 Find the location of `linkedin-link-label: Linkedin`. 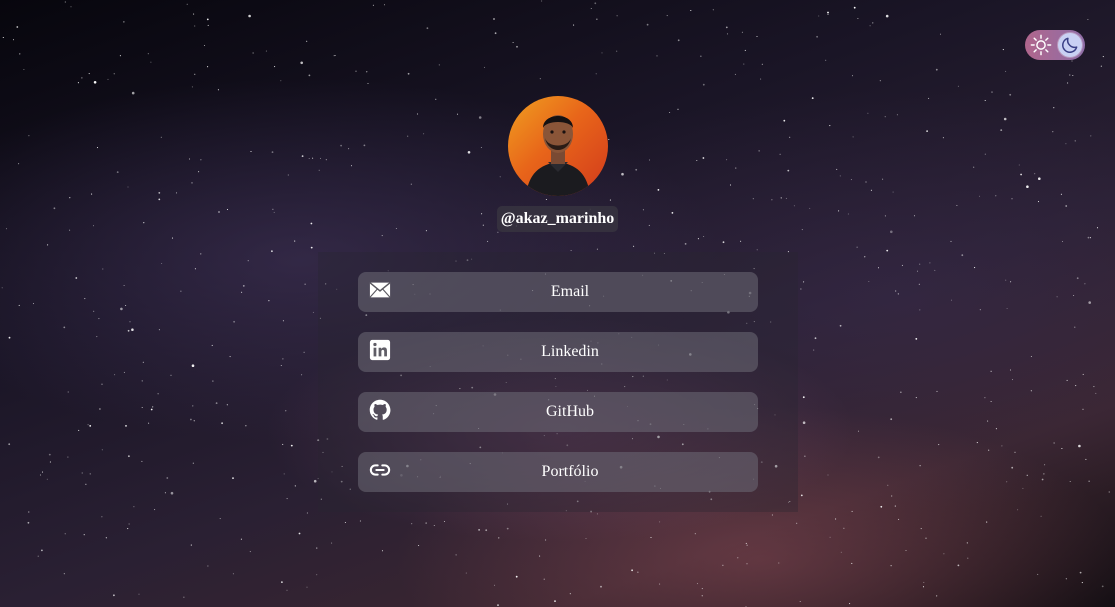

linkedin-link-label: Linkedin is located at coordinates (570, 351).